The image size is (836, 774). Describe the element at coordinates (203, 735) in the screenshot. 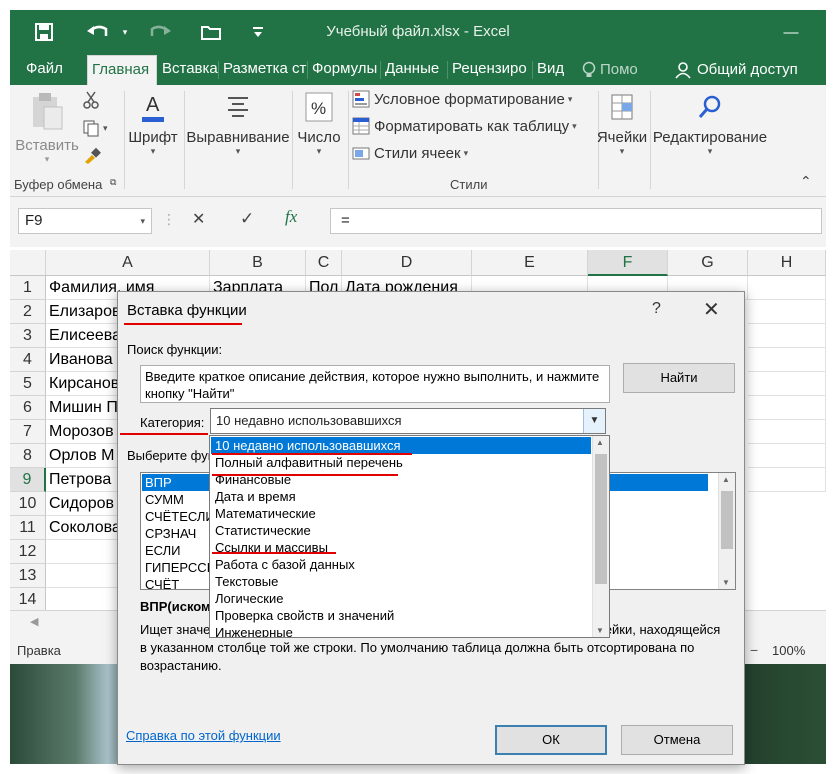

I see `function-help-link: Справка по этой функции` at that location.